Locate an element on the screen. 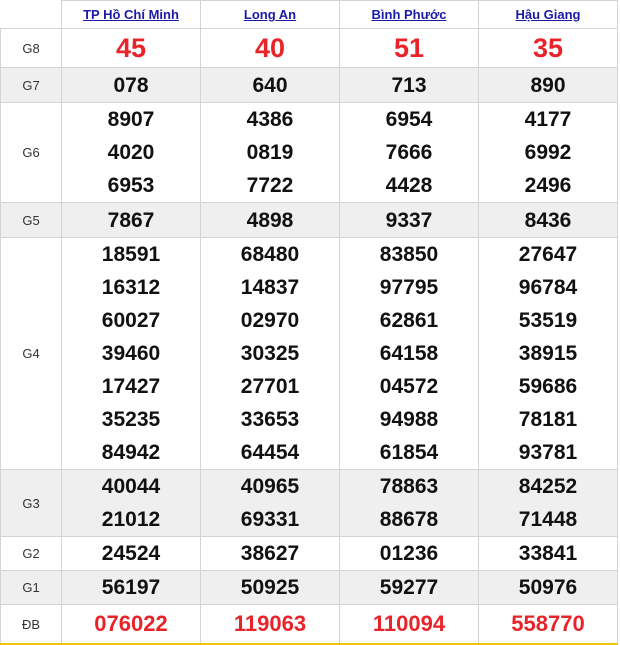  prize-number: 64158 is located at coordinates (409, 353).